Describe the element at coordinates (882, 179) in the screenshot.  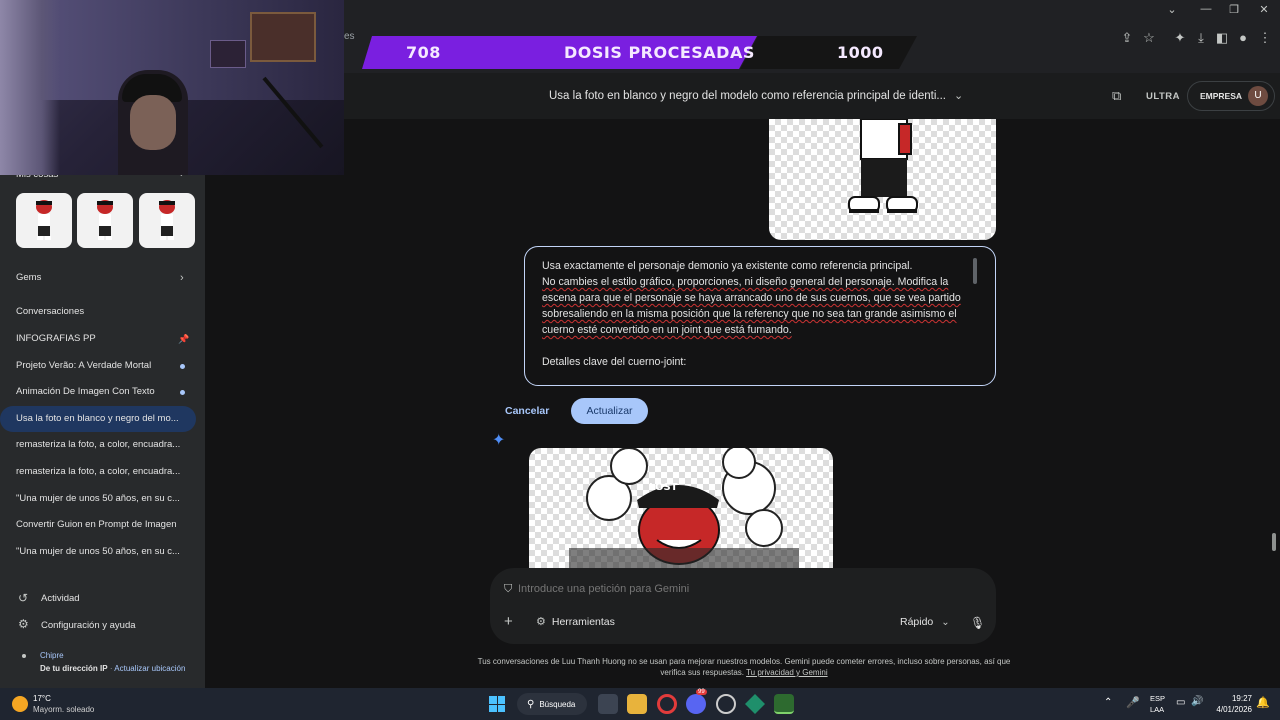
I see `previous-generated-image` at that location.